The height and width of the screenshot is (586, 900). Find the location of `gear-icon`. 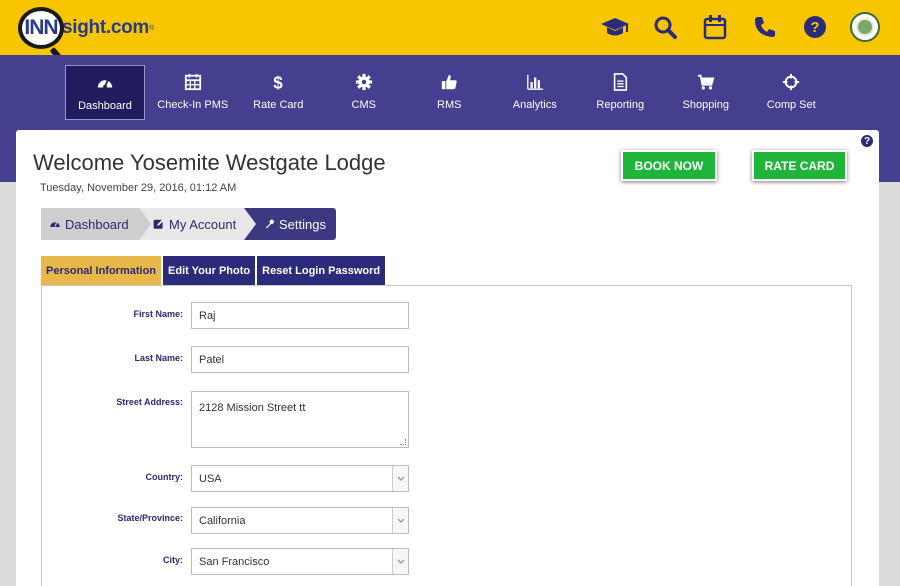

gear-icon is located at coordinates (363, 82).